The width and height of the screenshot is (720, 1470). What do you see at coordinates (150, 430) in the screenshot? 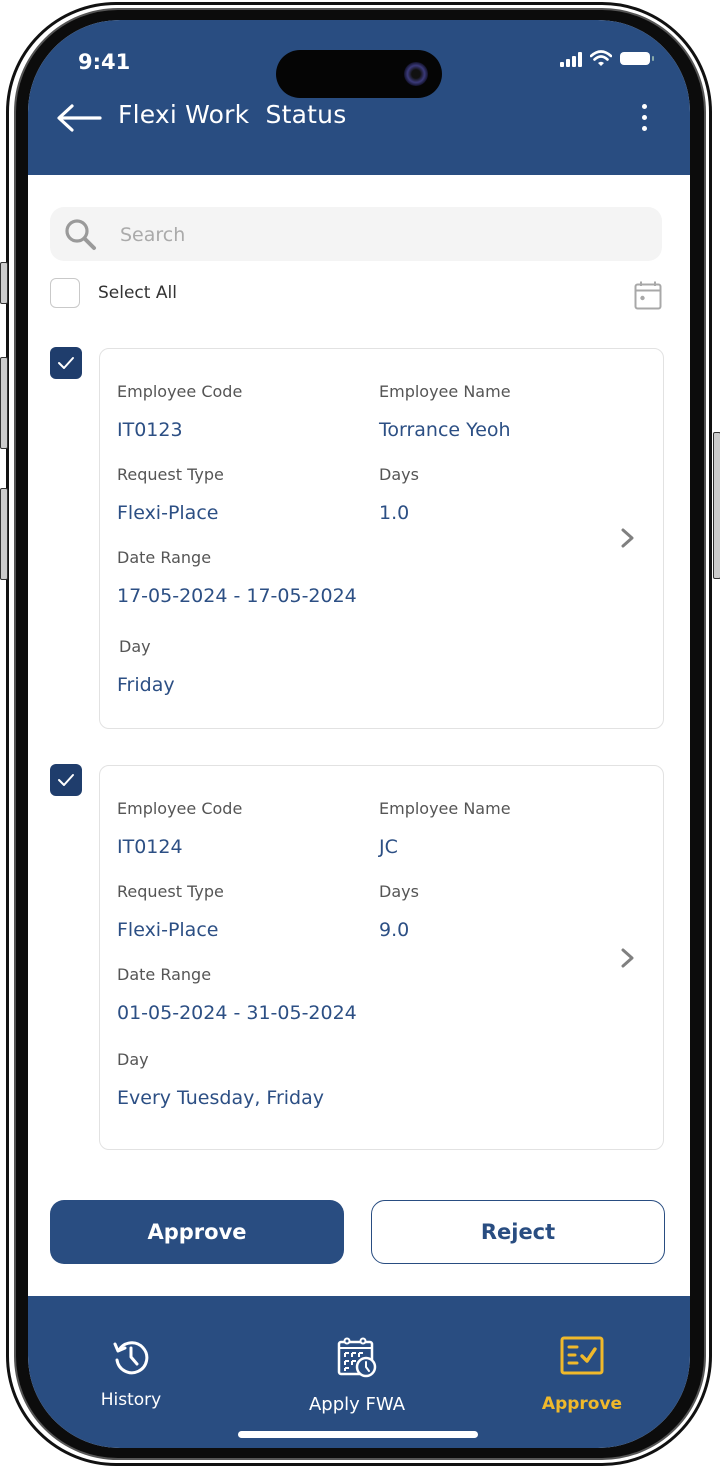
I see `employee-code-value: IT0123` at bounding box center [150, 430].